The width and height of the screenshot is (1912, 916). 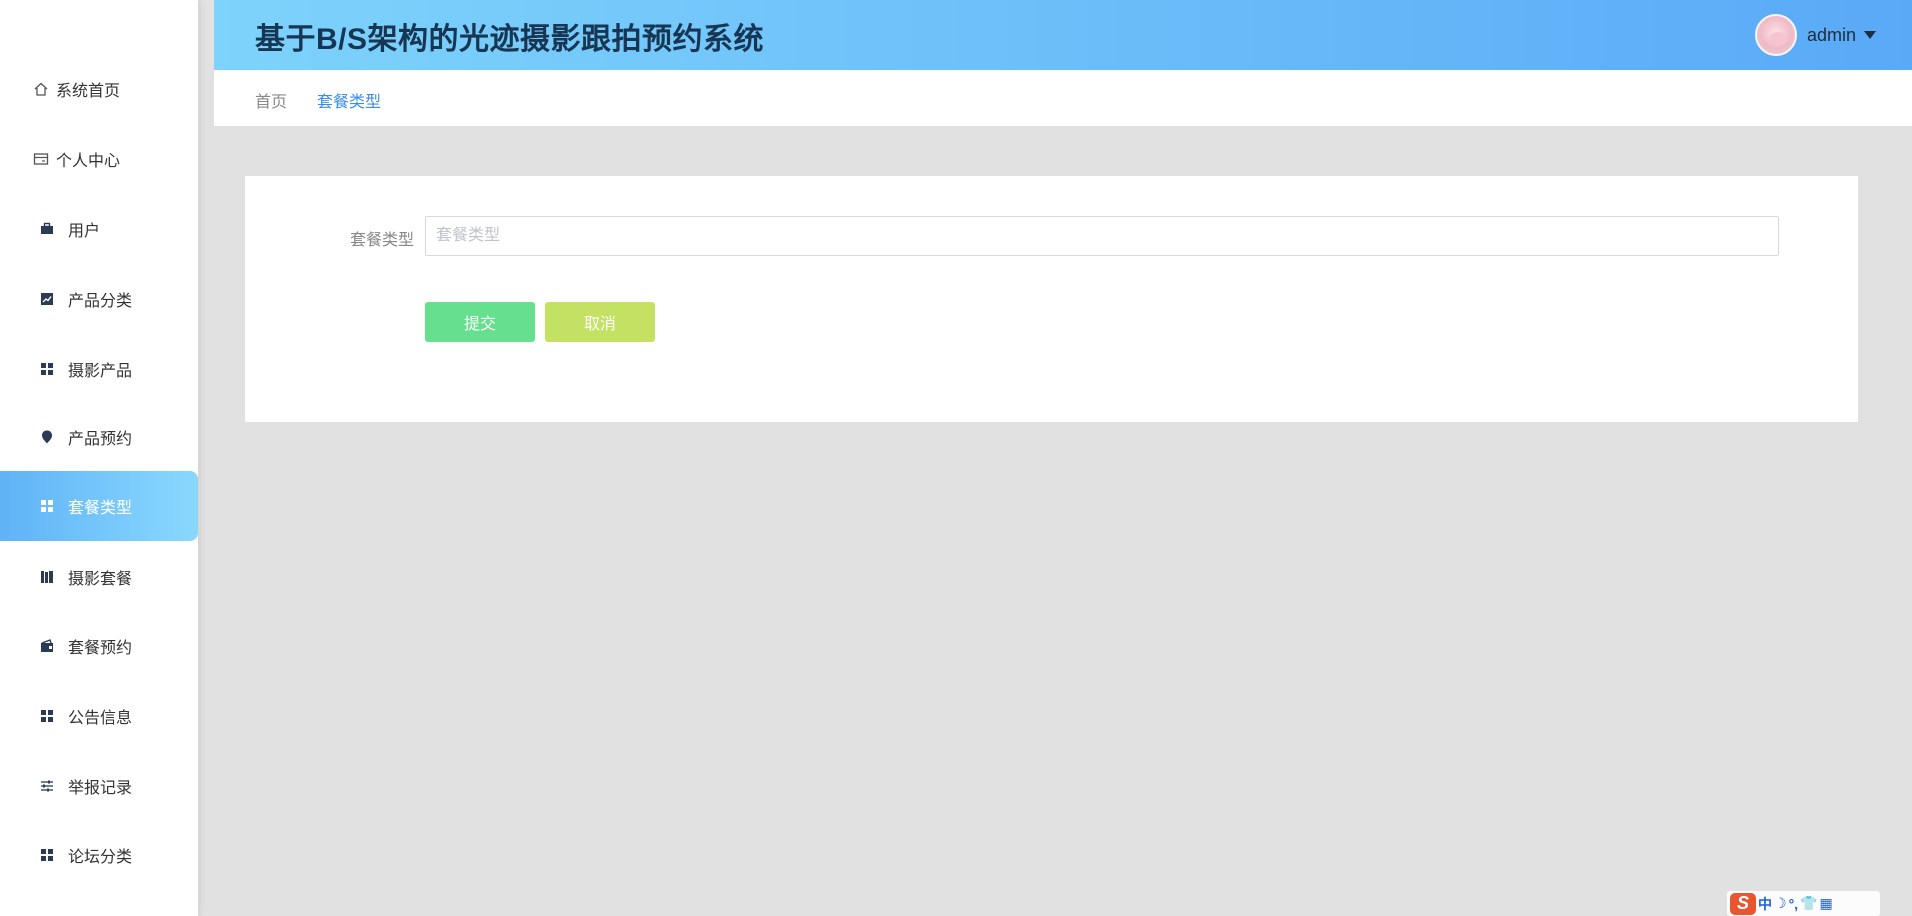 I want to click on sidebar-item-package-type: 套餐类型, so click(x=99, y=506).